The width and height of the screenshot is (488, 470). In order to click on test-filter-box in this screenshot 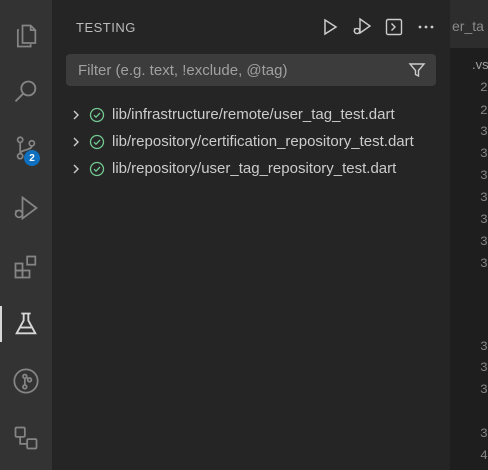, I will do `click(251, 70)`.